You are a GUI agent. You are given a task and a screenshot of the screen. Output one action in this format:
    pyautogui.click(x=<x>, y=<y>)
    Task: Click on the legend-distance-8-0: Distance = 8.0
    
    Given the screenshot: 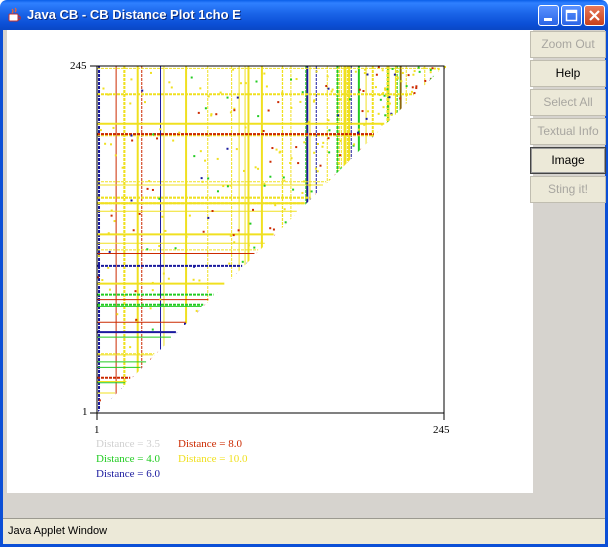 What is the action you would take?
    pyautogui.click(x=210, y=444)
    